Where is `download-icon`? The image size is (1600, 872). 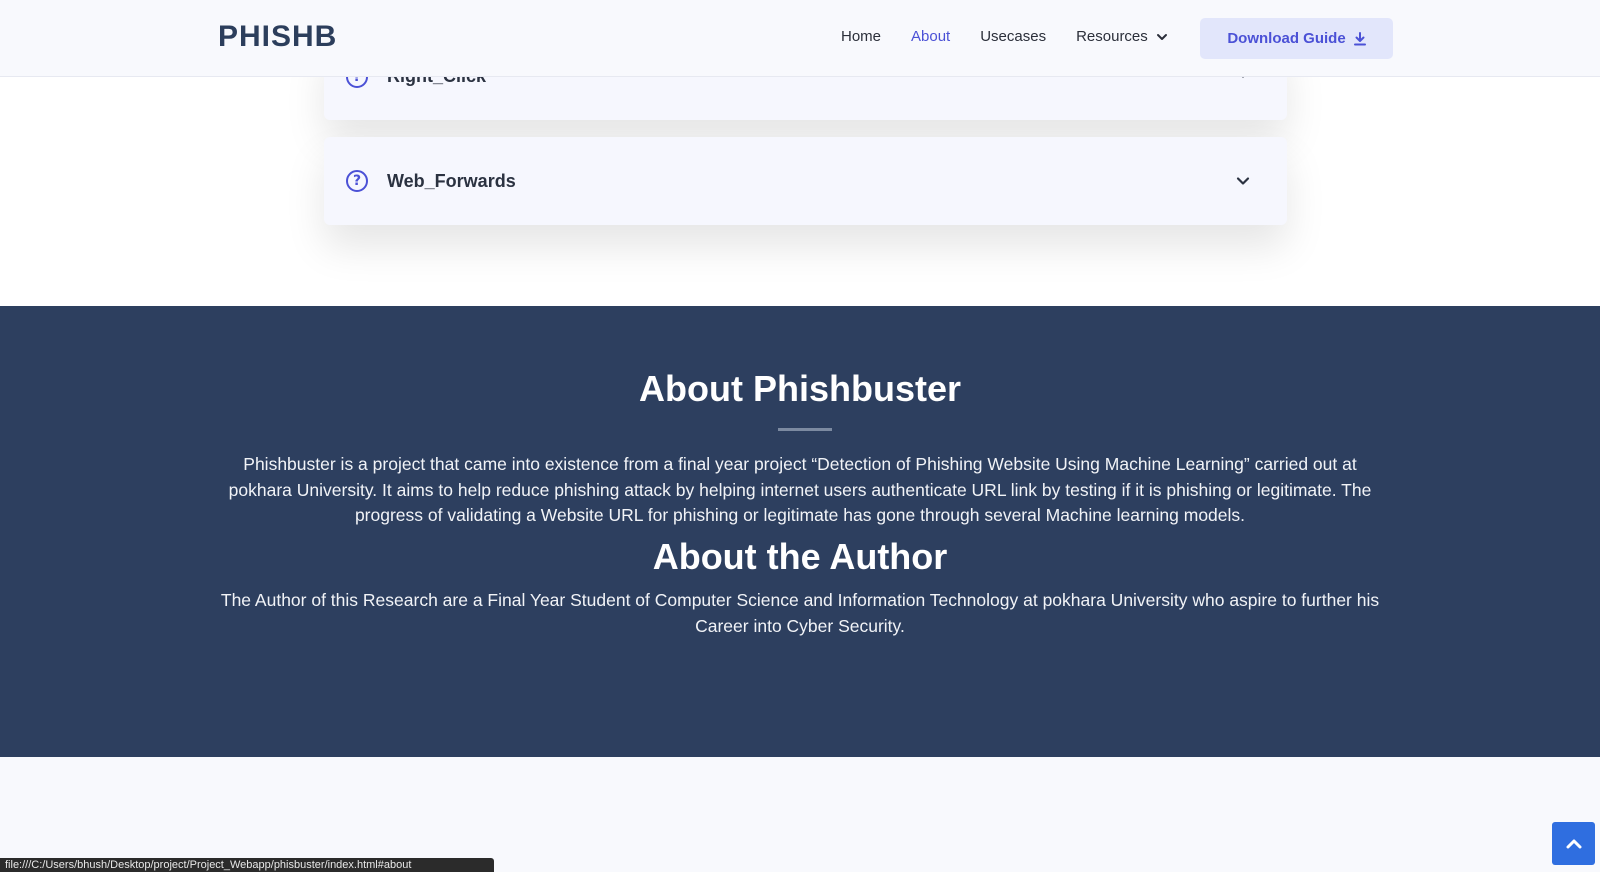
download-icon is located at coordinates (1359, 38).